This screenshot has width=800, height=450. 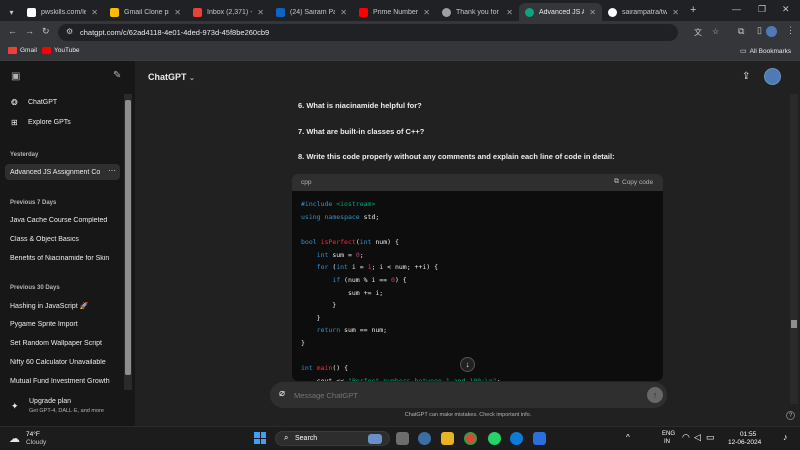 I want to click on wifi-icon: ◠, so click(x=686, y=437).